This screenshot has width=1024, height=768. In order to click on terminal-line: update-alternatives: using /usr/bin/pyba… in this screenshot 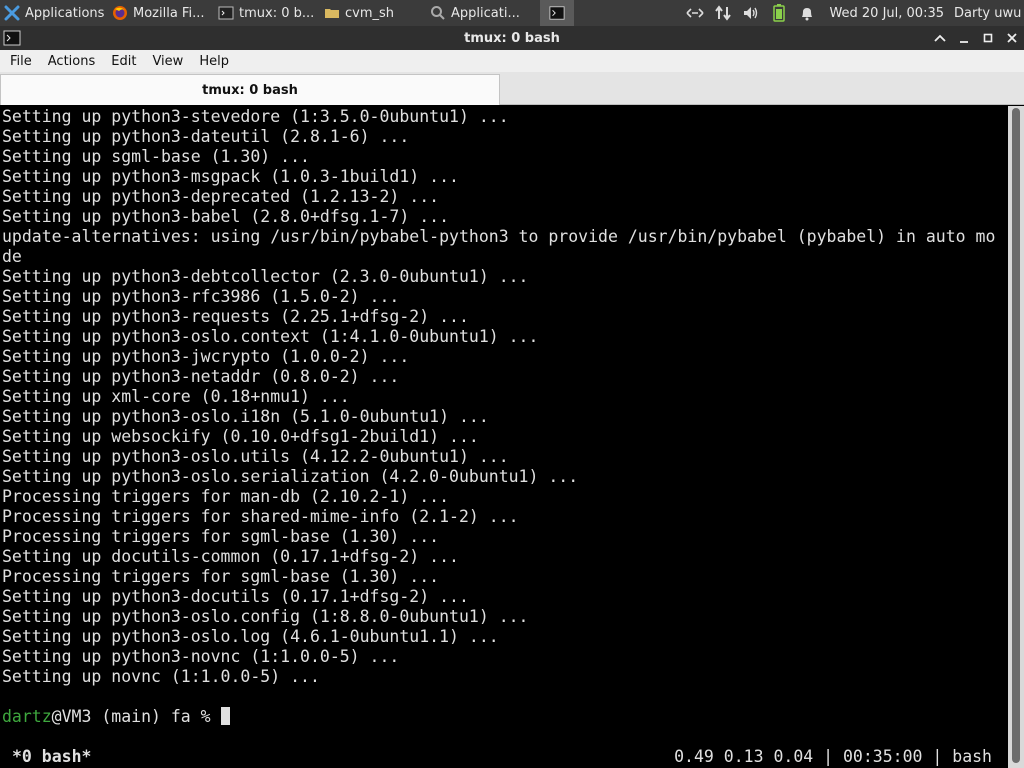, I will do `click(499, 236)`.